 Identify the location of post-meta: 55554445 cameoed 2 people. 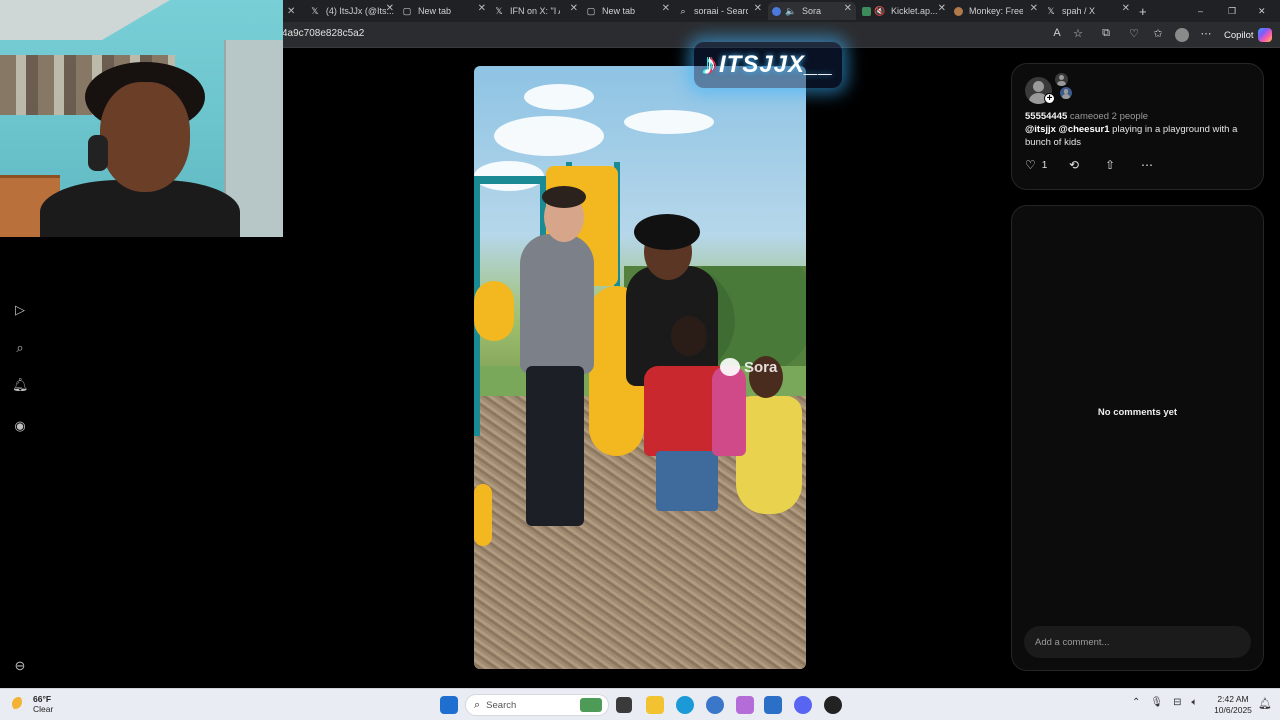
(1140, 116).